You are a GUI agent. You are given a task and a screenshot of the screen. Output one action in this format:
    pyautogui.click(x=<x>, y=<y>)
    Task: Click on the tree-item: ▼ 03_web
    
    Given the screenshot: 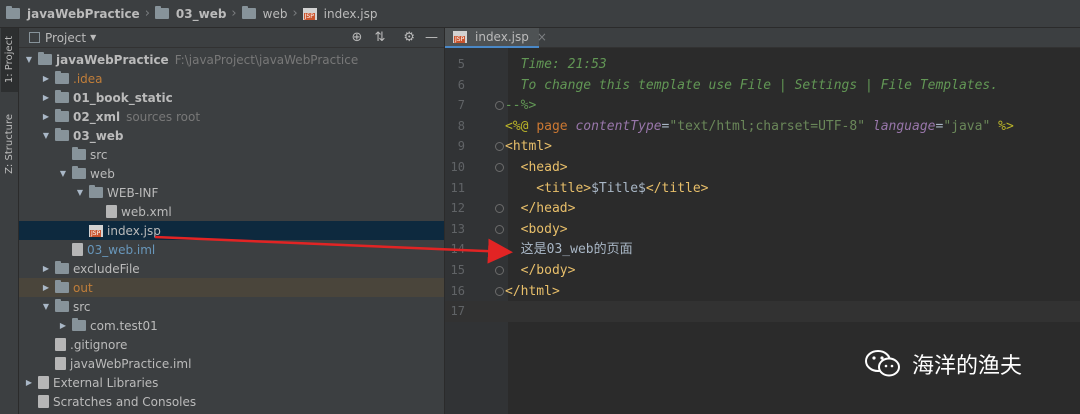 What is the action you would take?
    pyautogui.click(x=231, y=135)
    